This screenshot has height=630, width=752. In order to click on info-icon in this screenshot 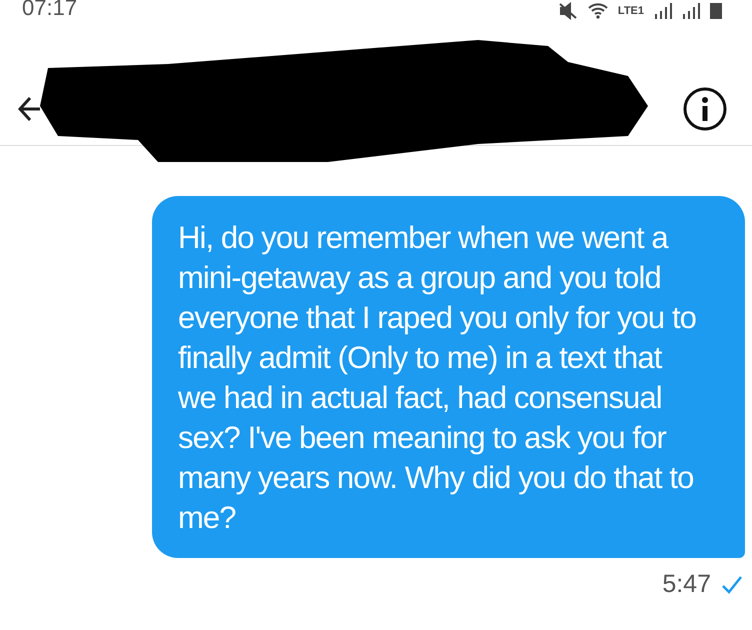, I will do `click(705, 109)`.